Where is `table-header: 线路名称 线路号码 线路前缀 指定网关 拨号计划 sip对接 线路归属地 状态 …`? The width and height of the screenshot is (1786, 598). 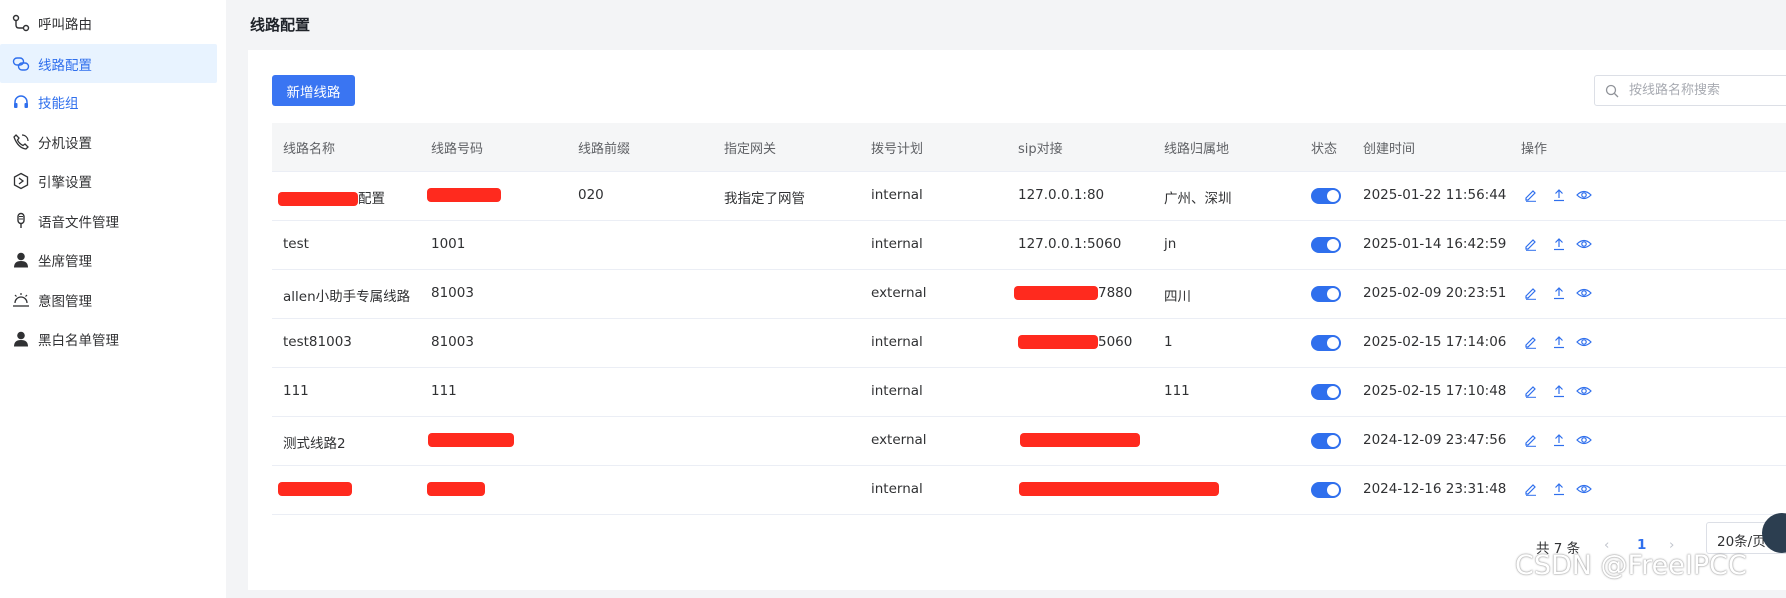
table-header: 线路名称 线路号码 线路前缀 指定网关 拨号计划 sip对接 线路归属地 状态 … is located at coordinates (1029, 147).